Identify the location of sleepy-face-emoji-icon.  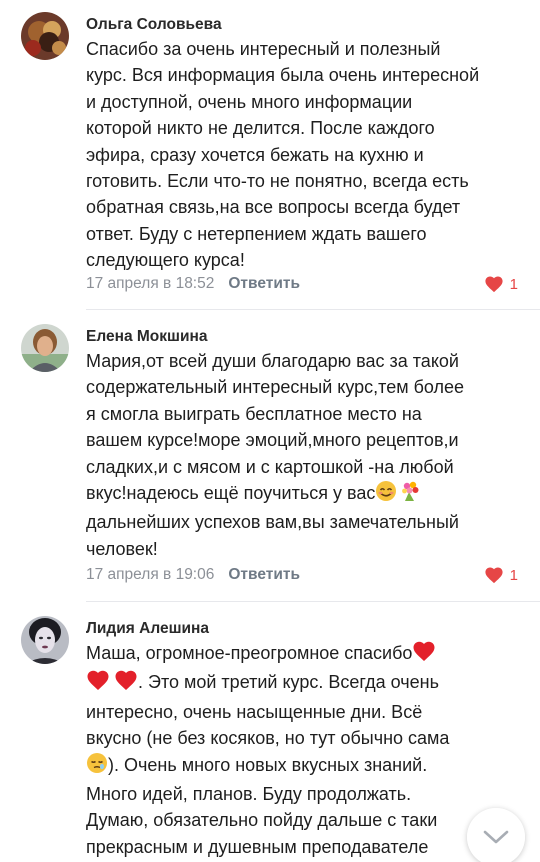
(97, 766).